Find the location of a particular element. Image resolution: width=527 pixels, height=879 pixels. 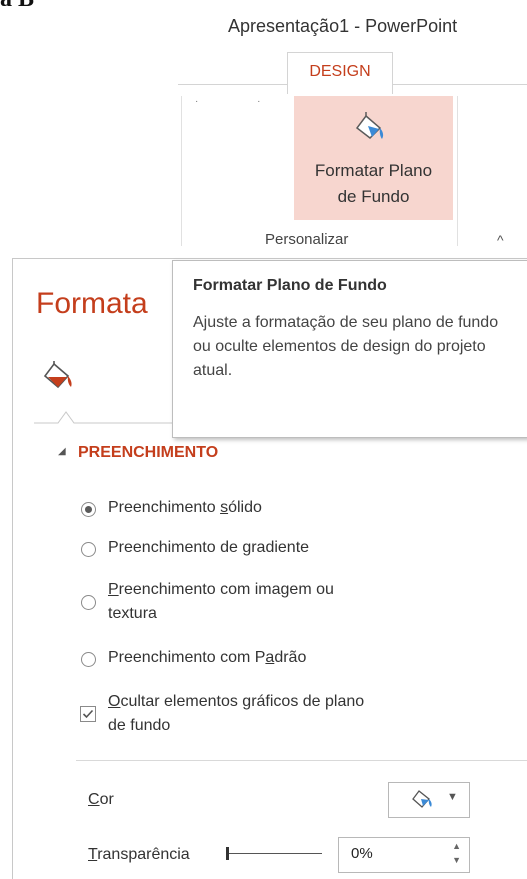

color-label: Cor is located at coordinates (101, 799).